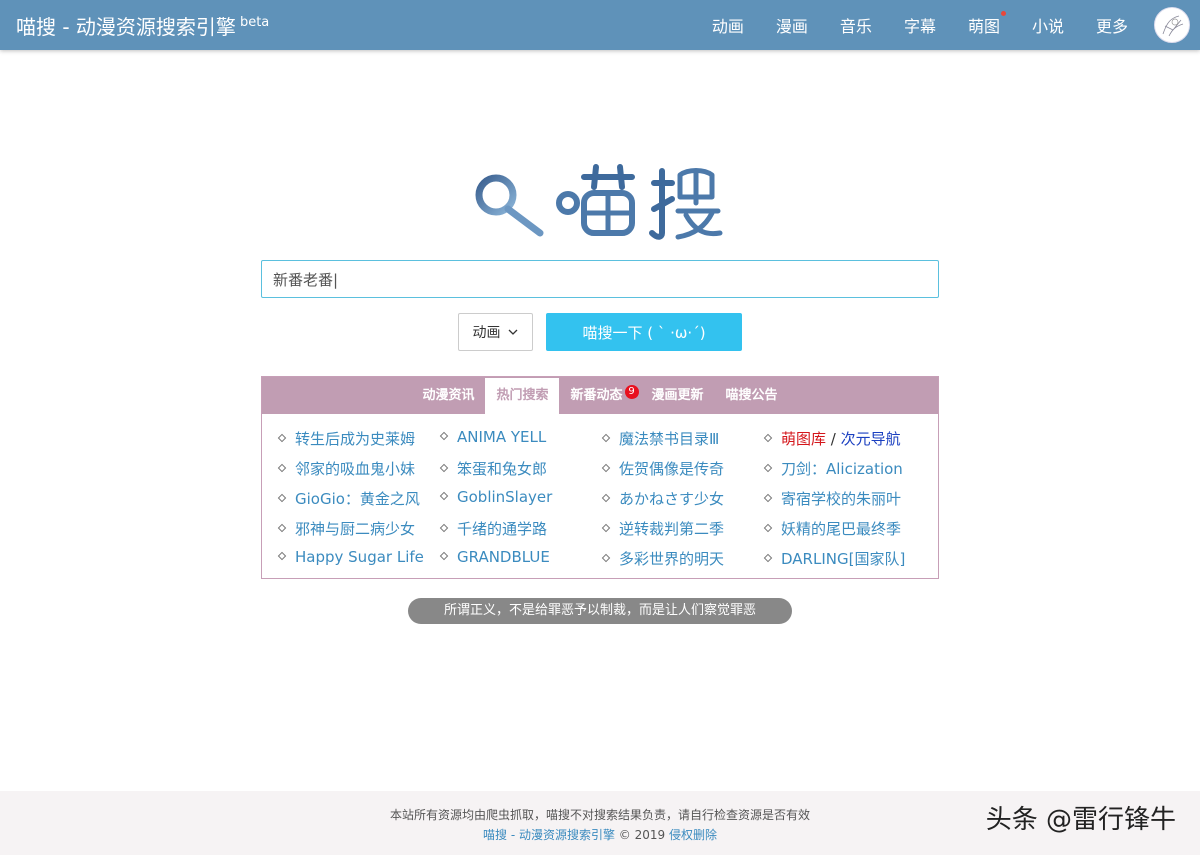  Describe the element at coordinates (1112, 25) in the screenshot. I see `nav-more: 更多` at that location.